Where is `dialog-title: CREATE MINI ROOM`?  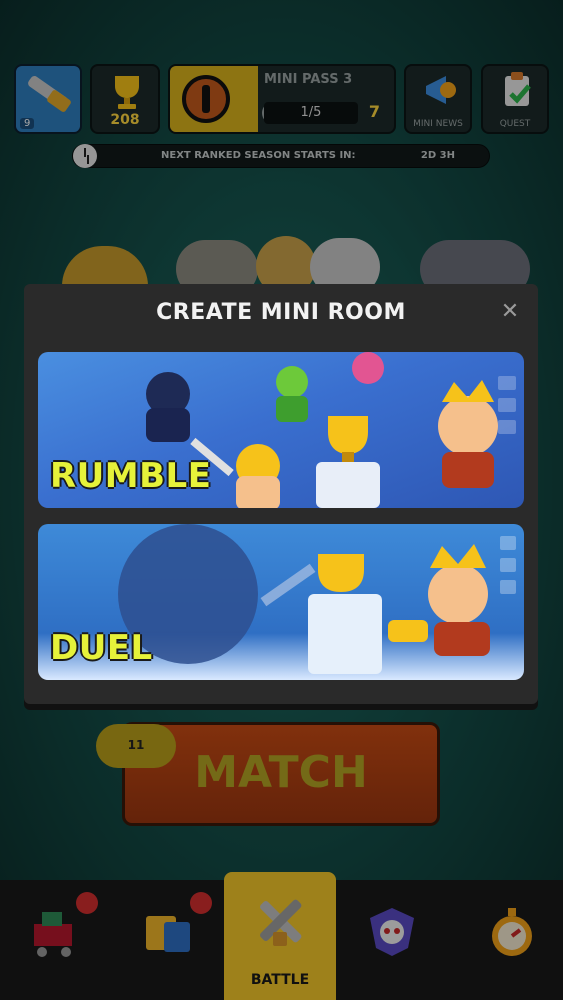 dialog-title: CREATE MINI ROOM is located at coordinates (281, 312).